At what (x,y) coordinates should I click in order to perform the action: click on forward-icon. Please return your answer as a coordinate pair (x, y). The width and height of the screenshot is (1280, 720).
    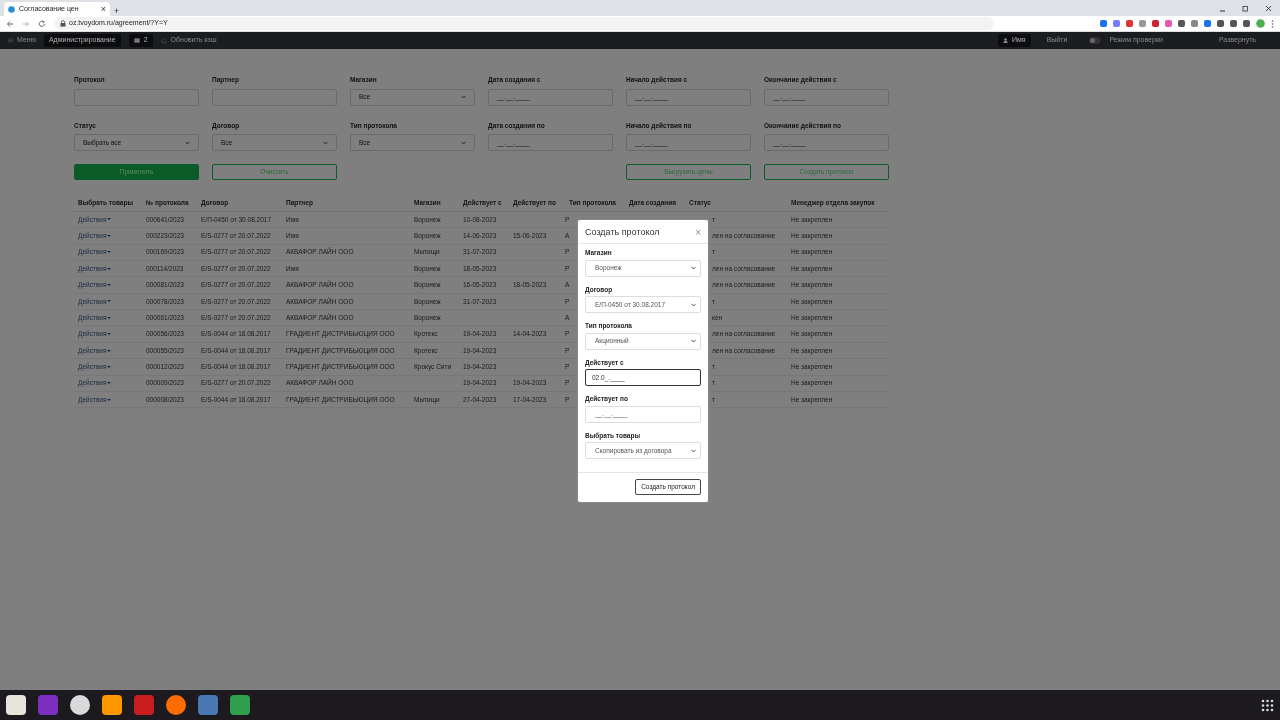
    Looking at the image, I should click on (26, 23).